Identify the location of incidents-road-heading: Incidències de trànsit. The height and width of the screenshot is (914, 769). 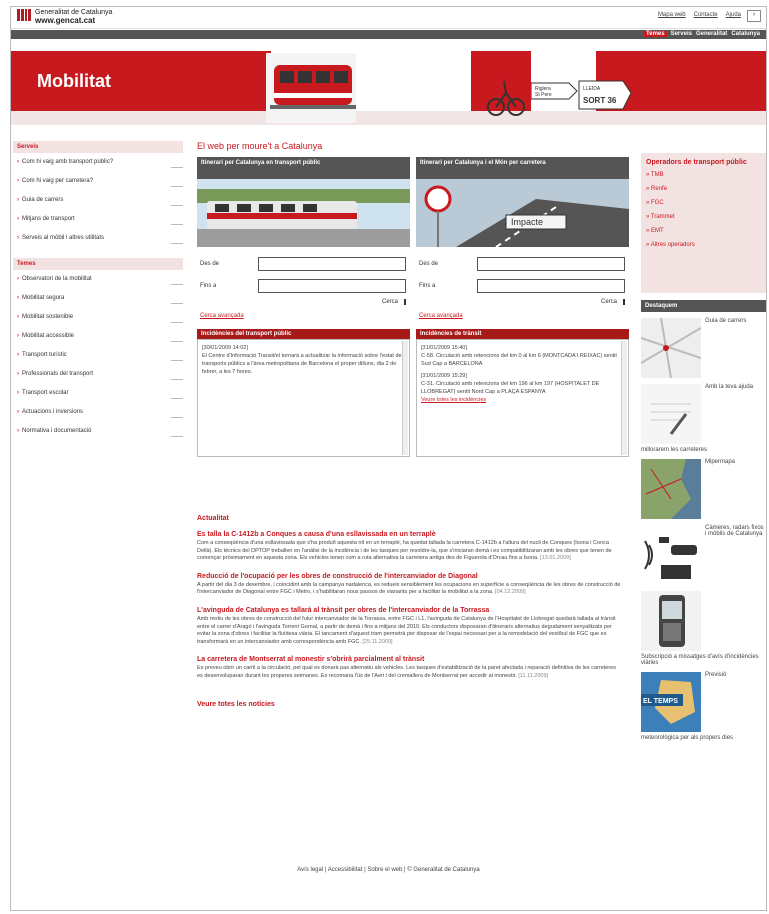
(522, 334).